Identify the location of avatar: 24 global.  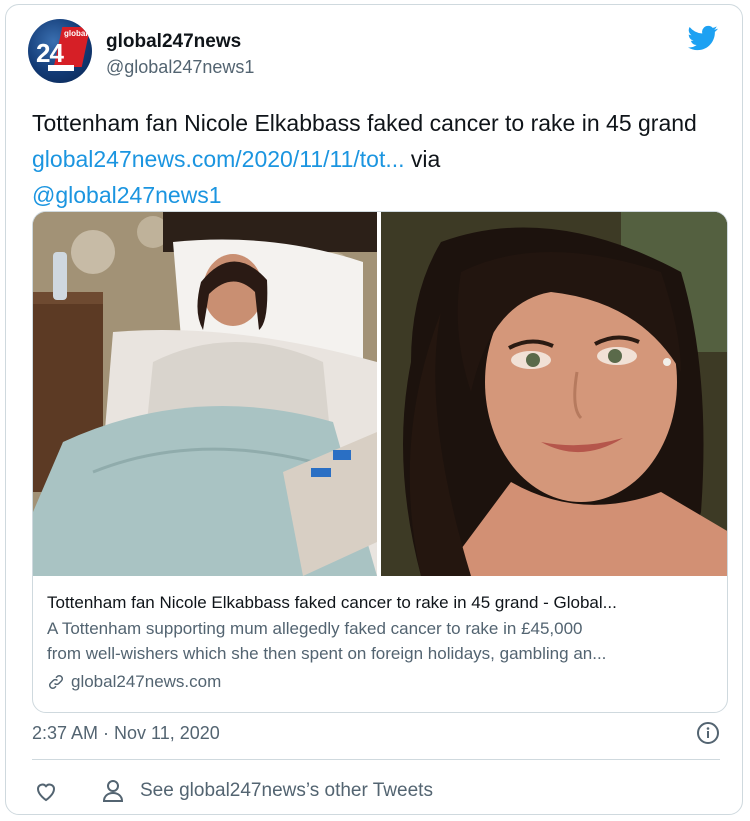
(60, 51).